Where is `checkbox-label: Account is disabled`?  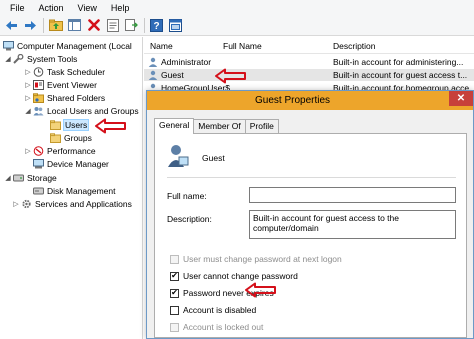
checkbox-label: Account is disabled is located at coordinates (220, 310).